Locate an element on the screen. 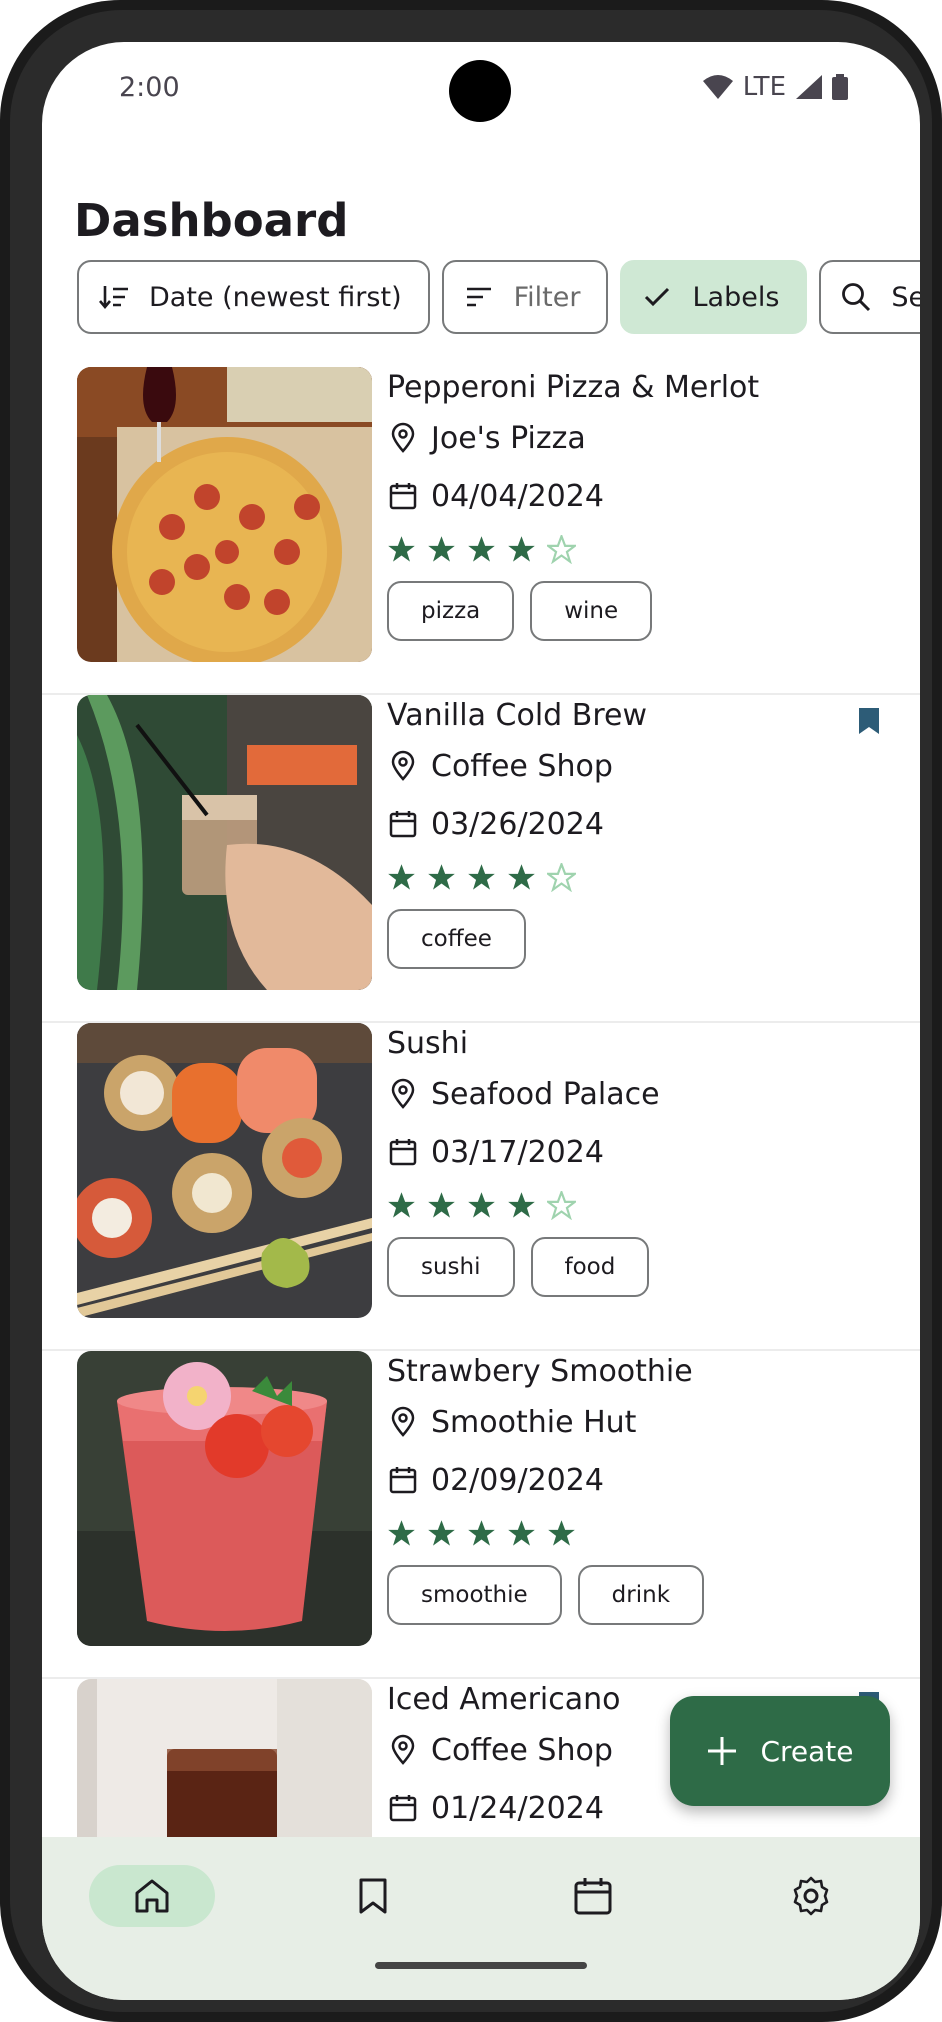  entry-place: Joe's Pizza is located at coordinates (508, 438).